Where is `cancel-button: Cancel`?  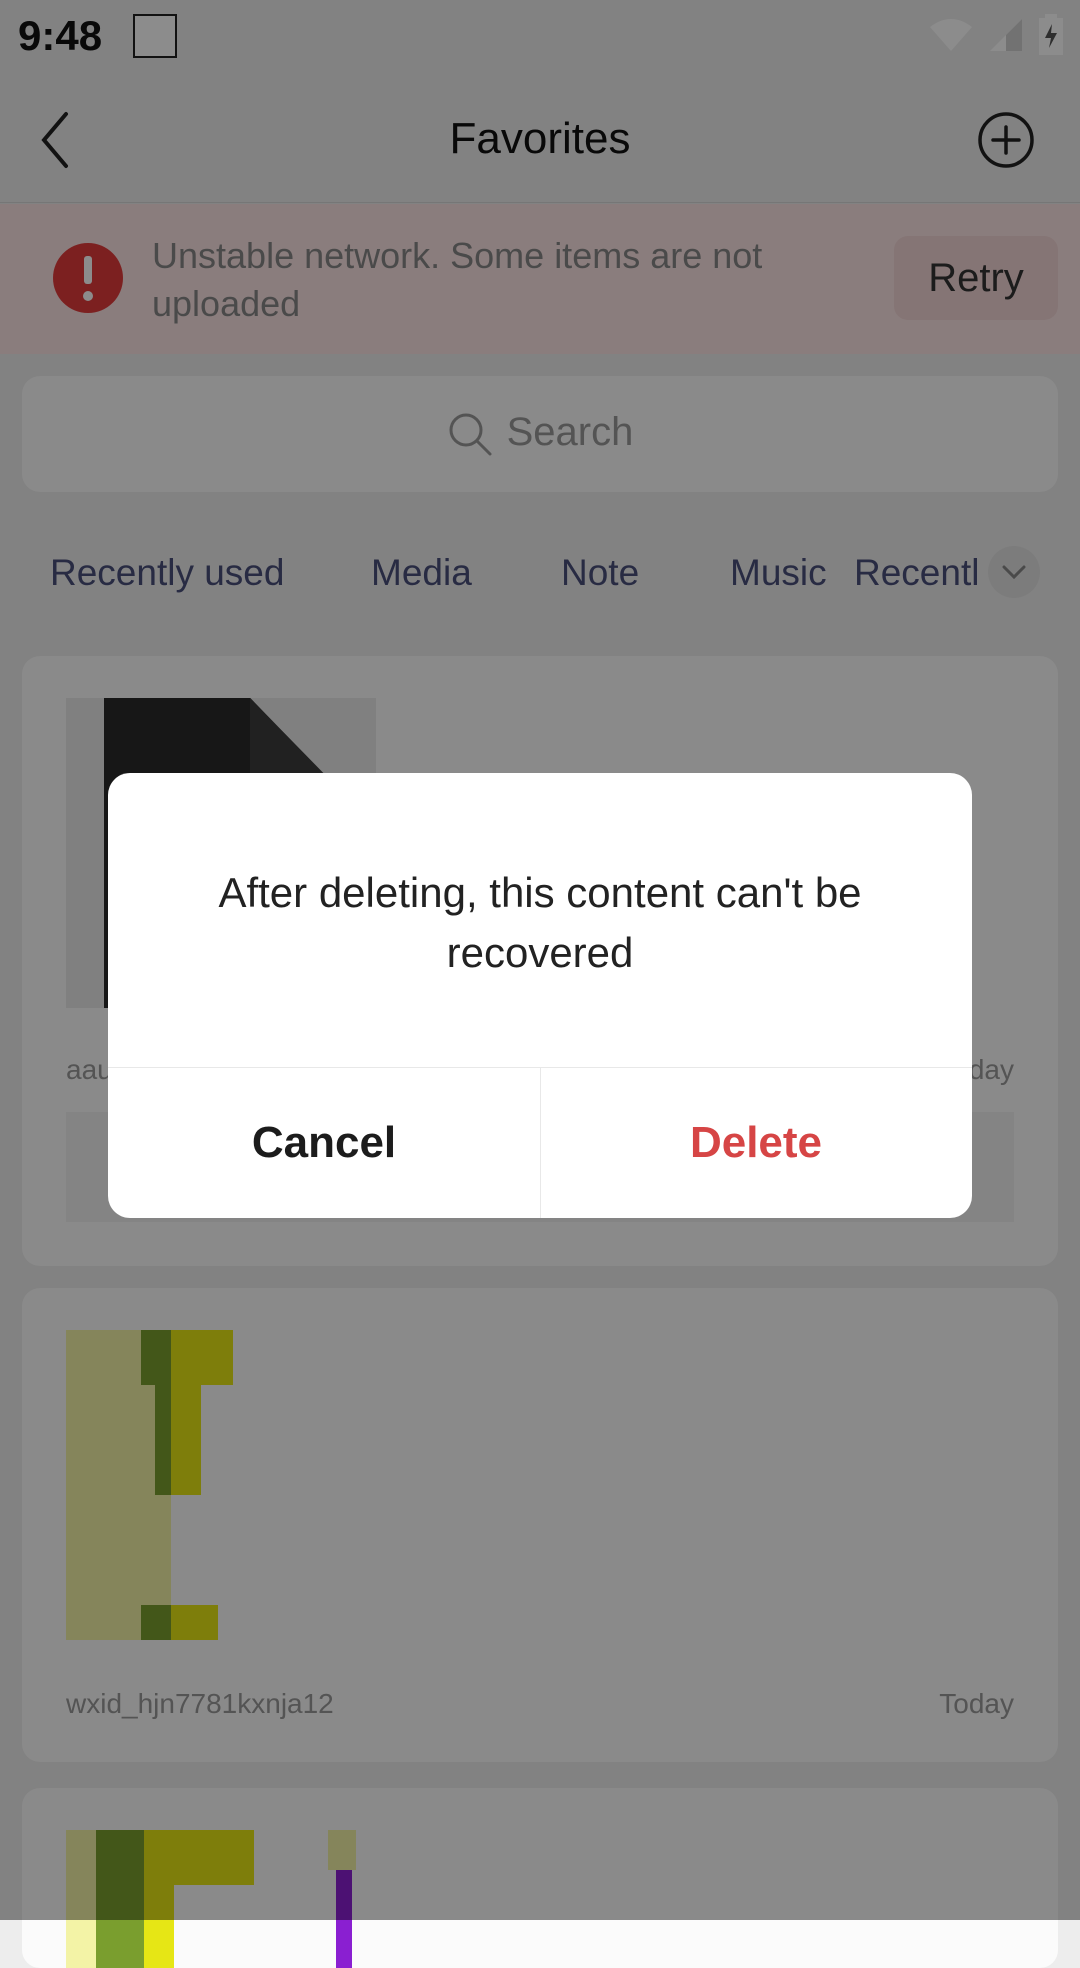
cancel-button: Cancel is located at coordinates (324, 1143).